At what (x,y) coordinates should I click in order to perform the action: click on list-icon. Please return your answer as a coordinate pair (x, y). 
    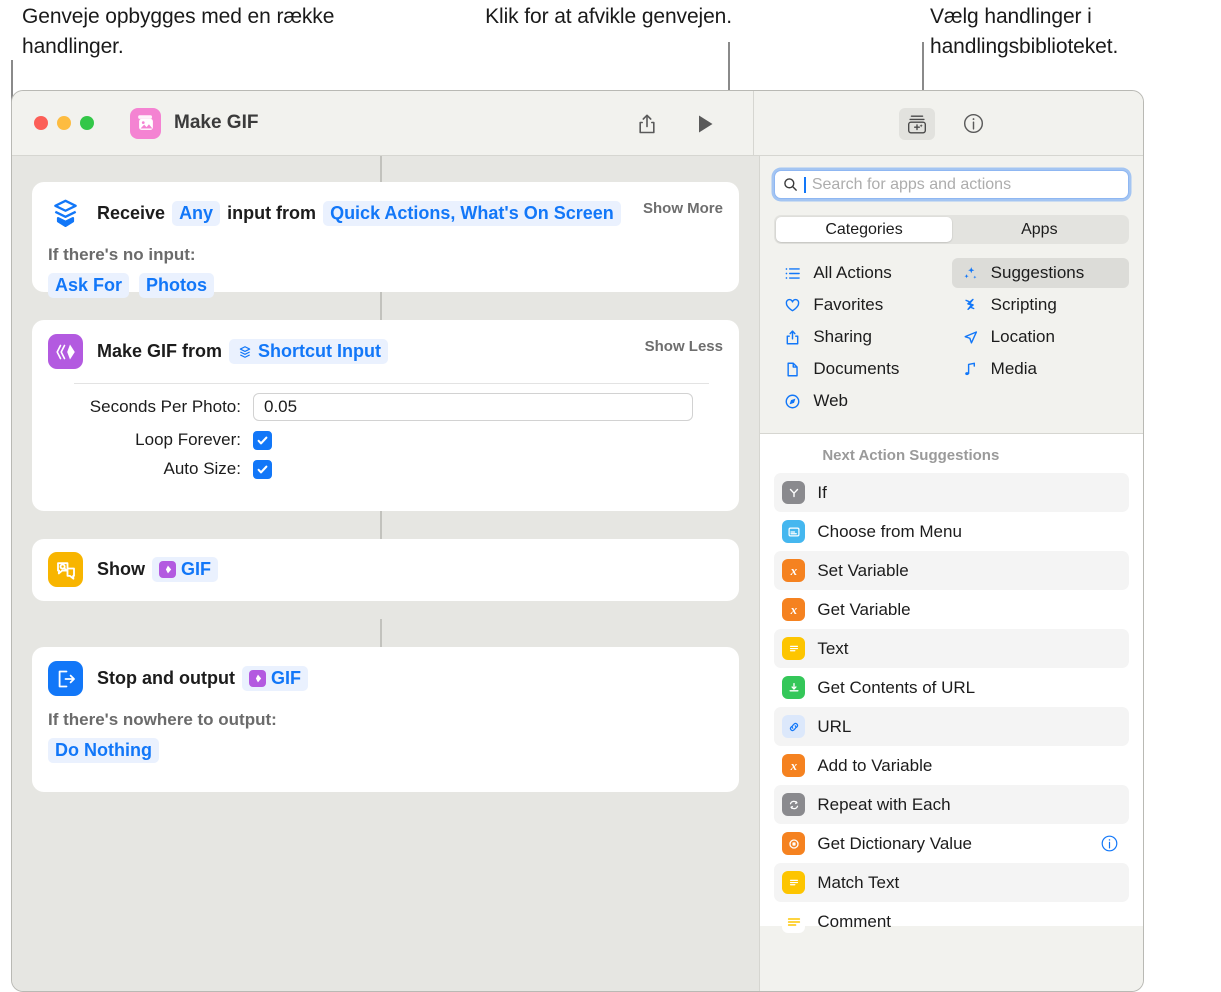
    Looking at the image, I should click on (792, 273).